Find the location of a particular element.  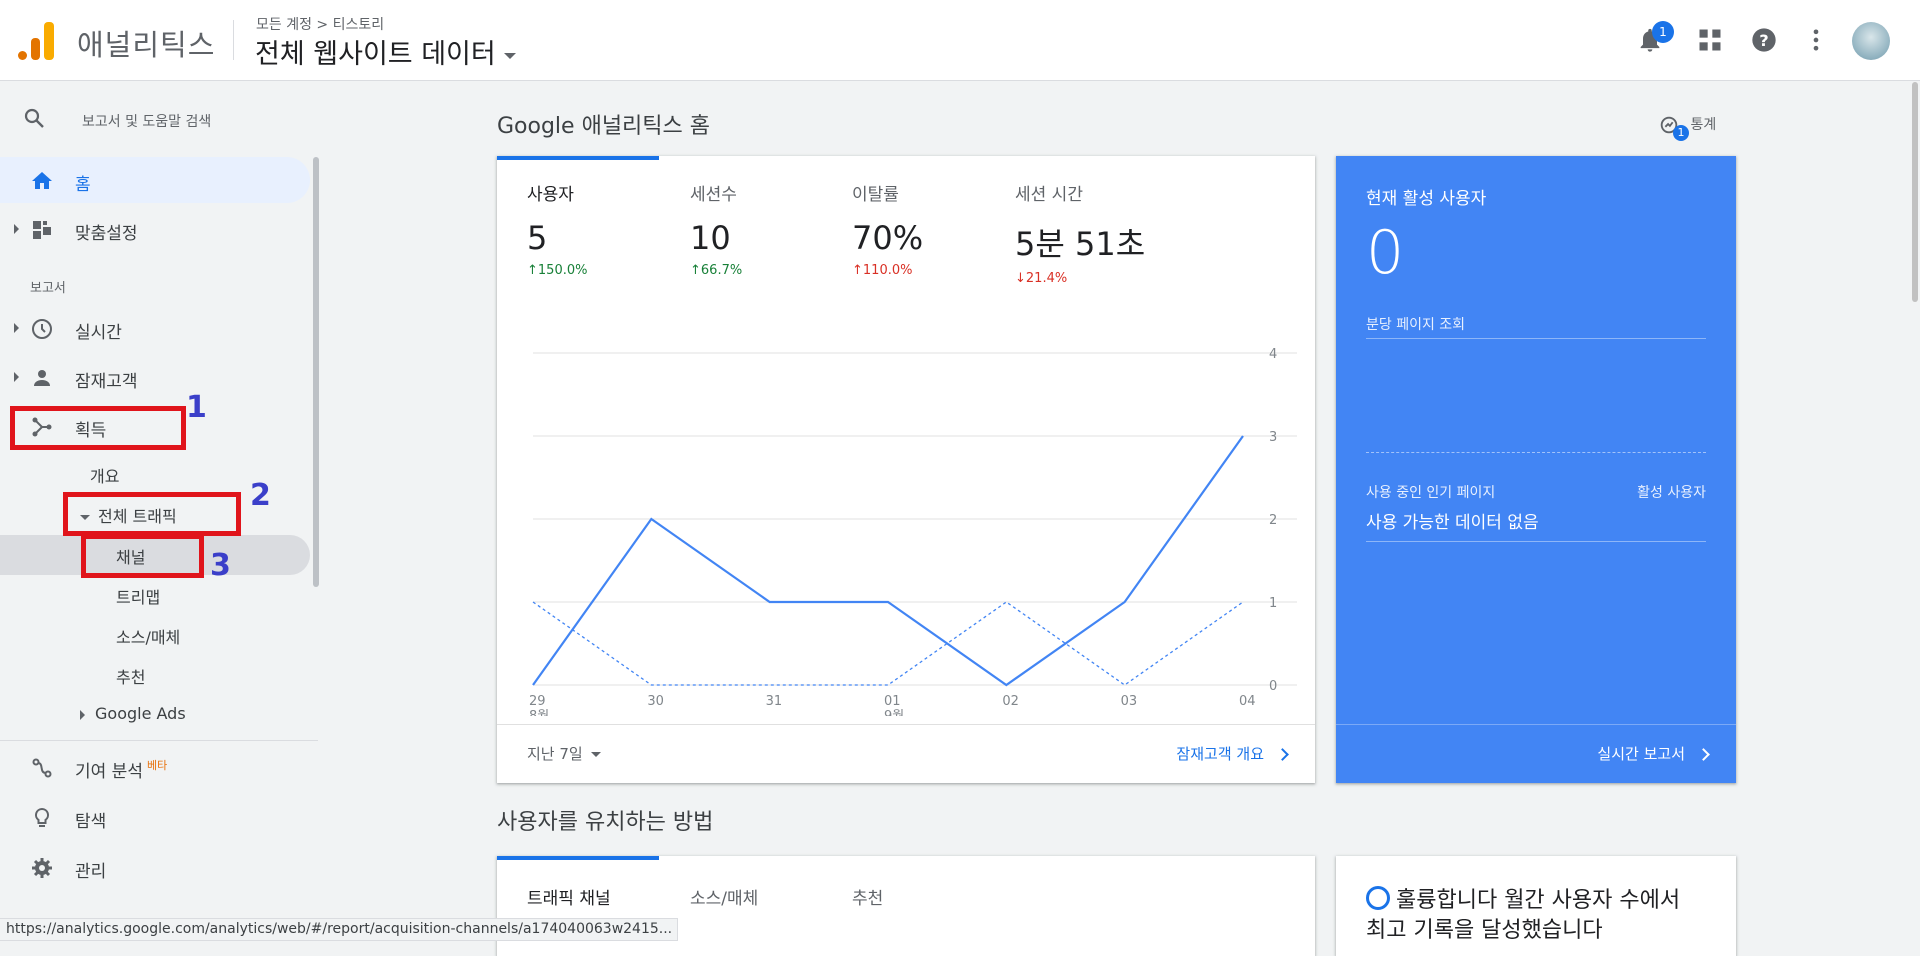

insights-badge: 1 is located at coordinates (1681, 133).